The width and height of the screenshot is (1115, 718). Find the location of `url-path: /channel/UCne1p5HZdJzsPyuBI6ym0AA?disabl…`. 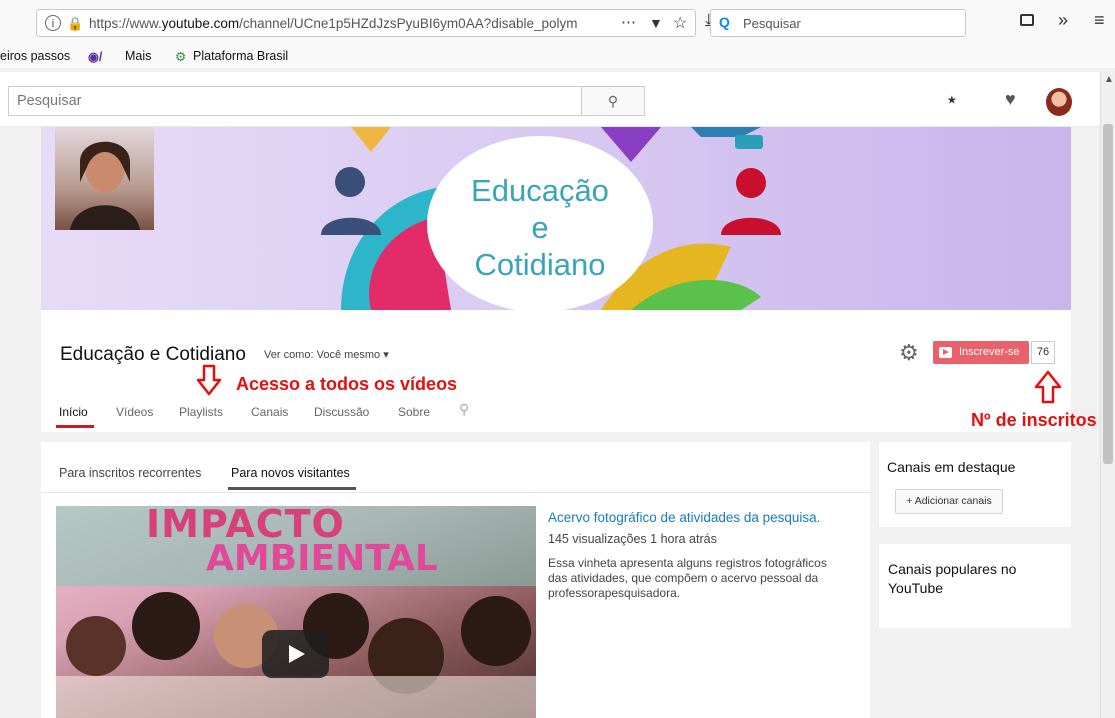

url-path: /channel/UCne1p5HZdJzsPyuBI6ym0AA?disabl… is located at coordinates (408, 23).